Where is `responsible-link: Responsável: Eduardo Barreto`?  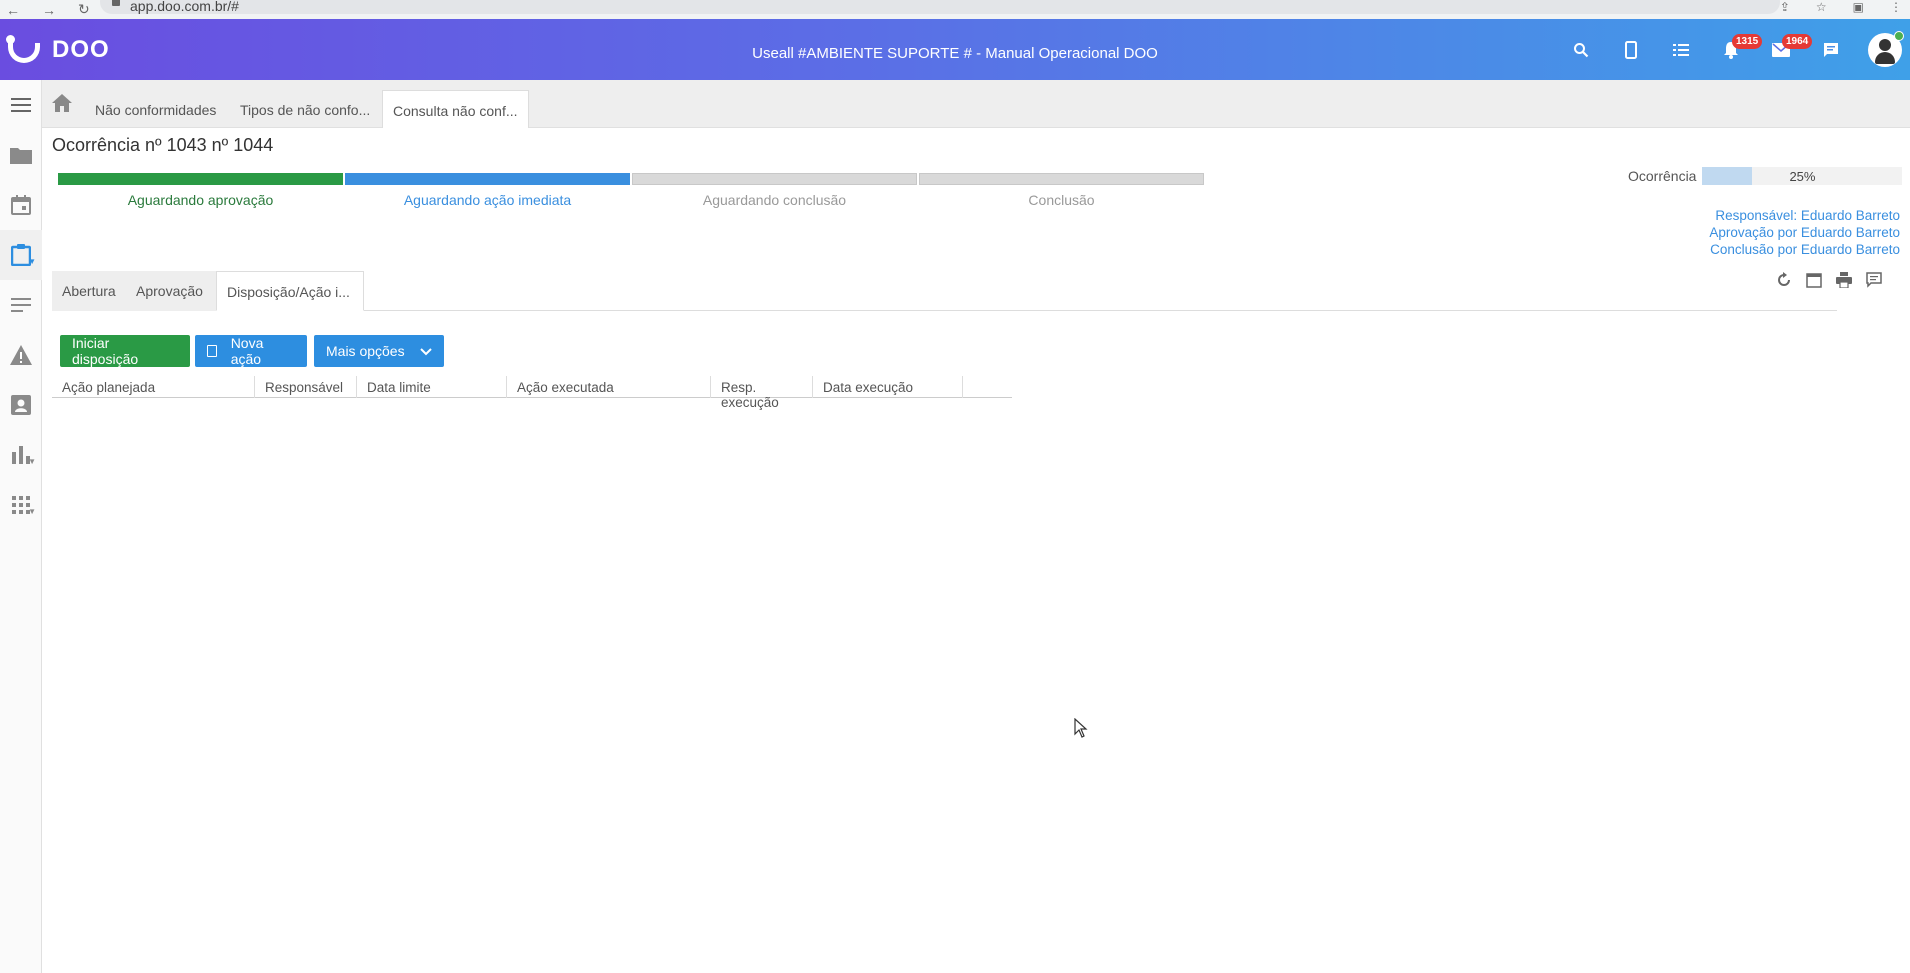
responsible-link: Responsável: Eduardo Barreto is located at coordinates (1804, 215).